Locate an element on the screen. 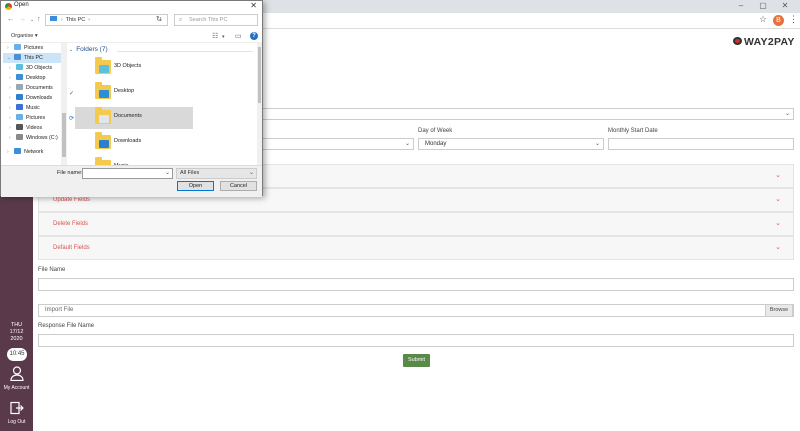  folder-item: Music is located at coordinates (134, 161).